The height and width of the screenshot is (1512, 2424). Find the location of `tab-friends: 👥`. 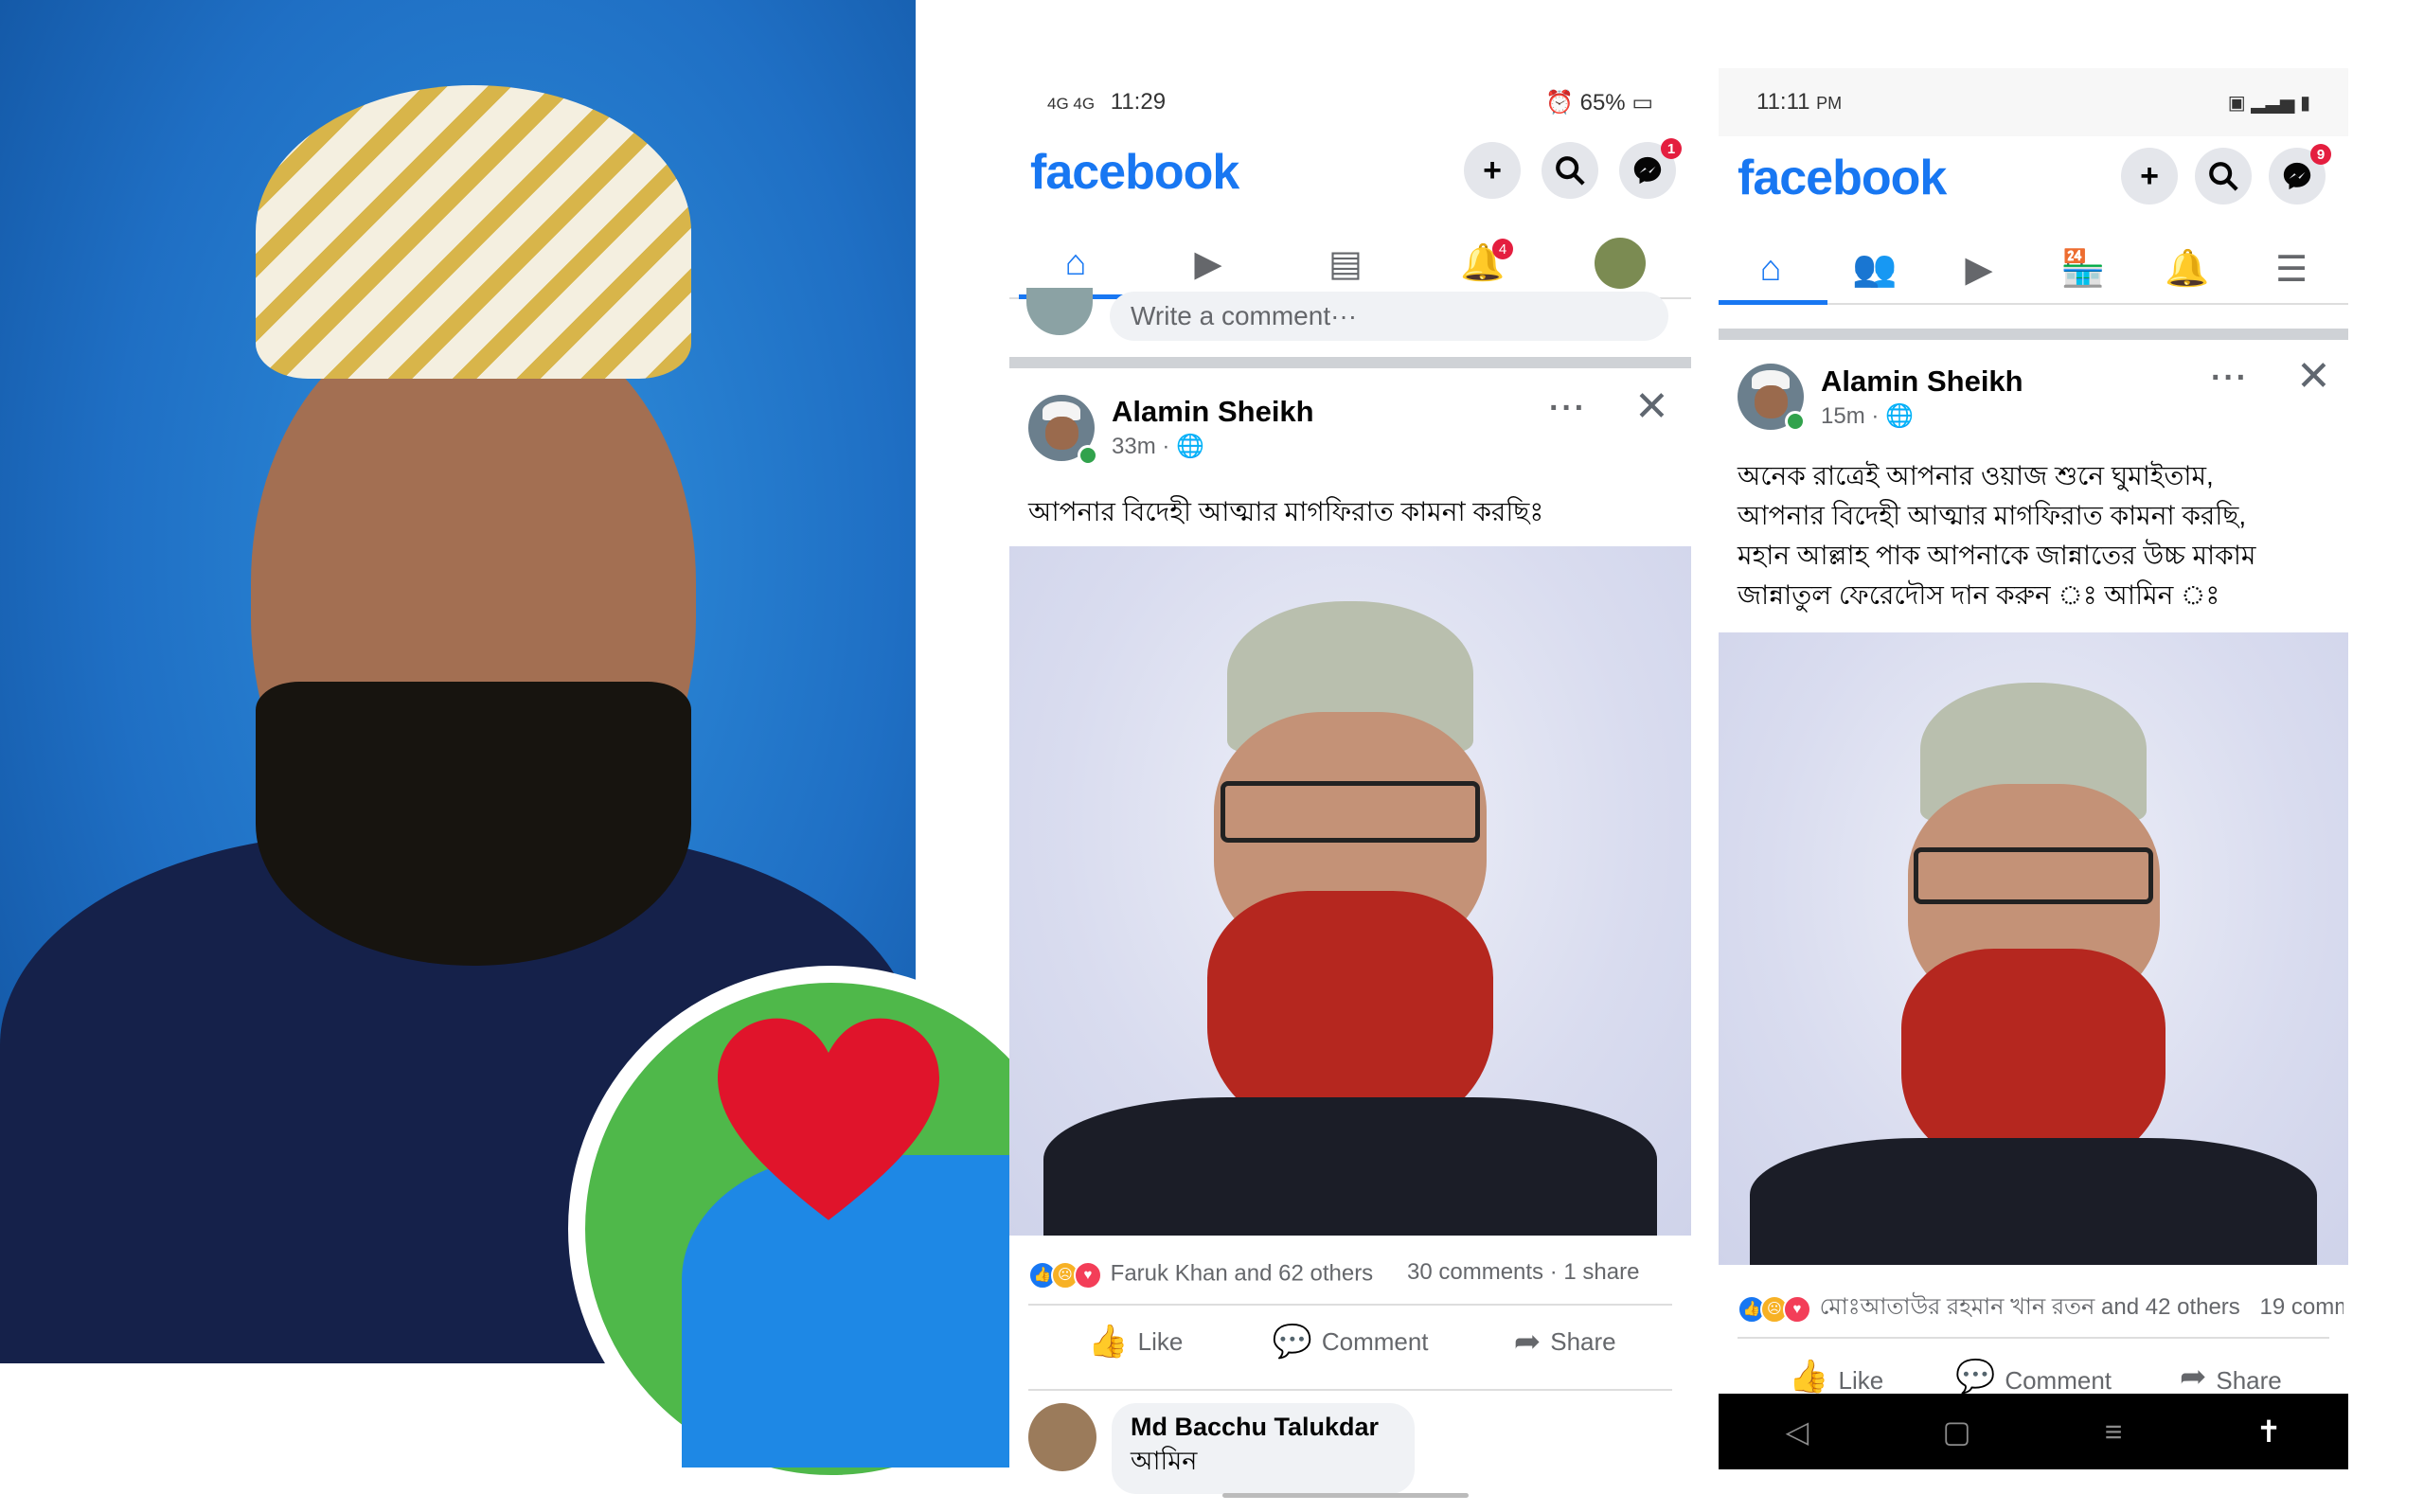

tab-friends: 👥 is located at coordinates (1874, 269).